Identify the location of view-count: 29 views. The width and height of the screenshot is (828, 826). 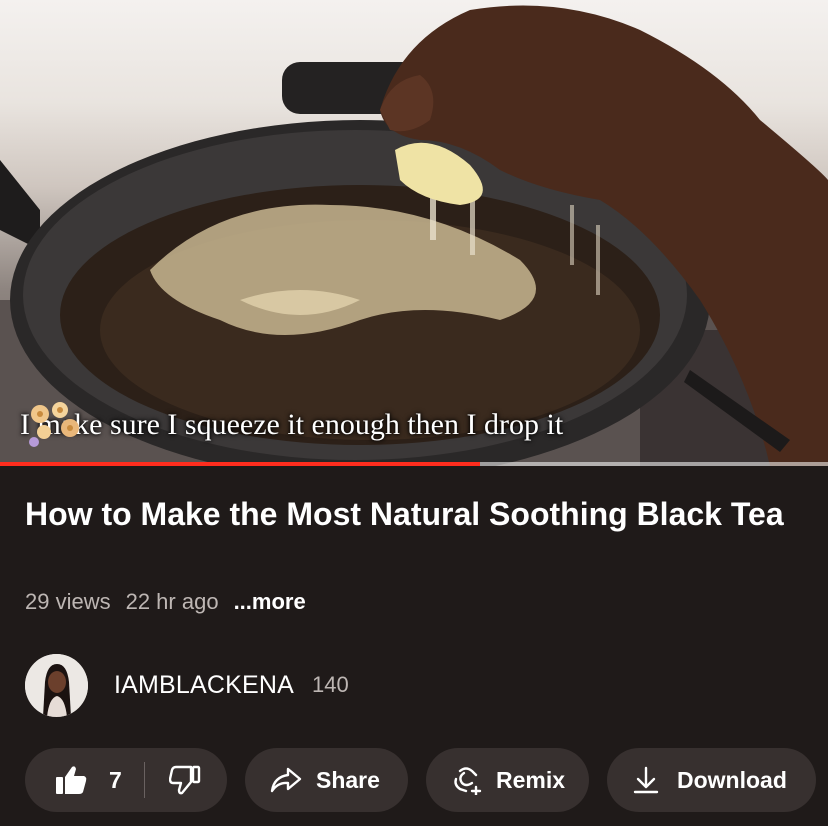
(68, 601).